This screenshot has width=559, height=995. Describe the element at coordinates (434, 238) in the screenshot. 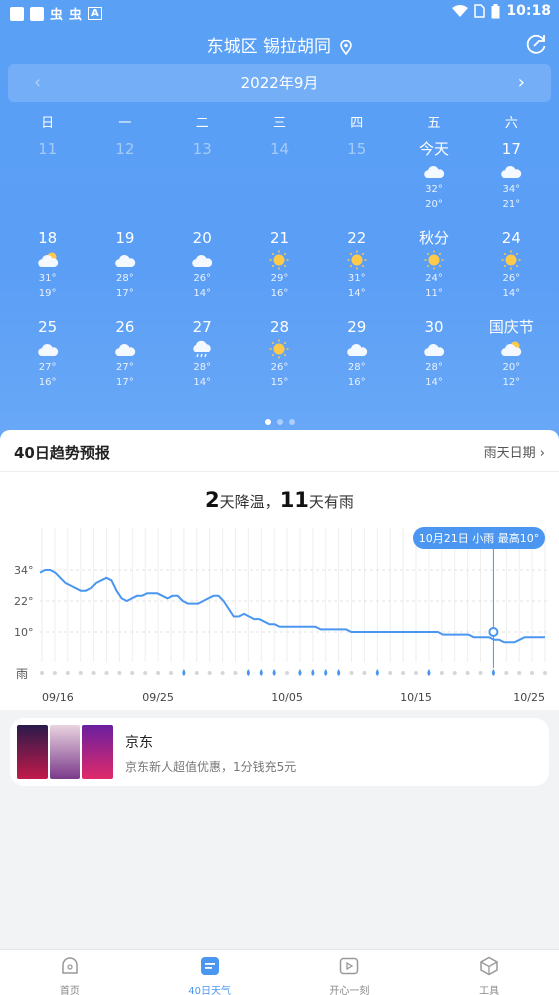

I see `day-label: 秋分` at that location.